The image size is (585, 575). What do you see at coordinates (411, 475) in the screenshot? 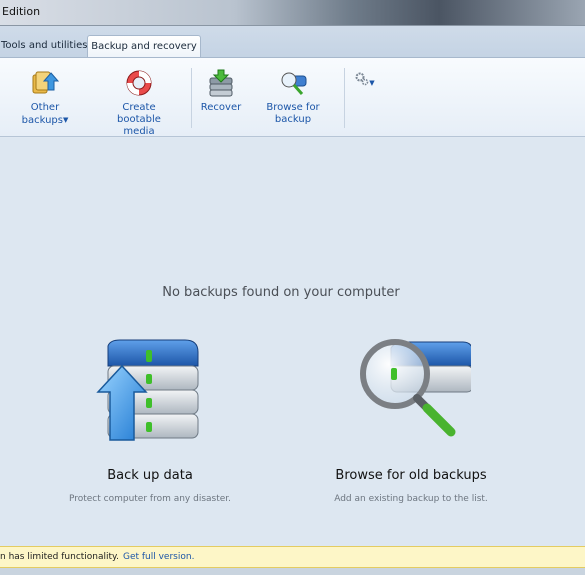
I see `browse-old-backups-label: Browse for old backups` at bounding box center [411, 475].